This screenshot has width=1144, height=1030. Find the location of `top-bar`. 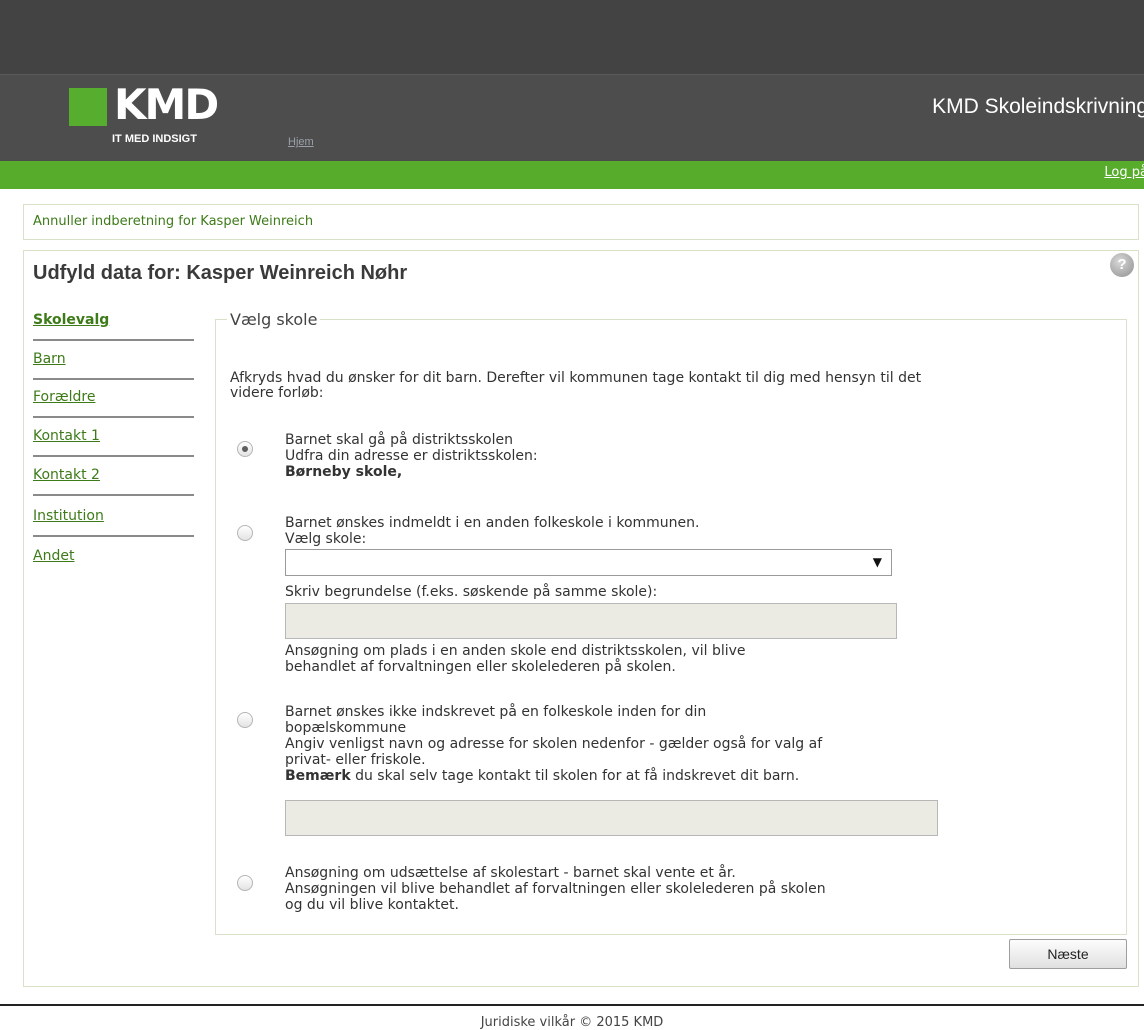

top-bar is located at coordinates (572, 37).